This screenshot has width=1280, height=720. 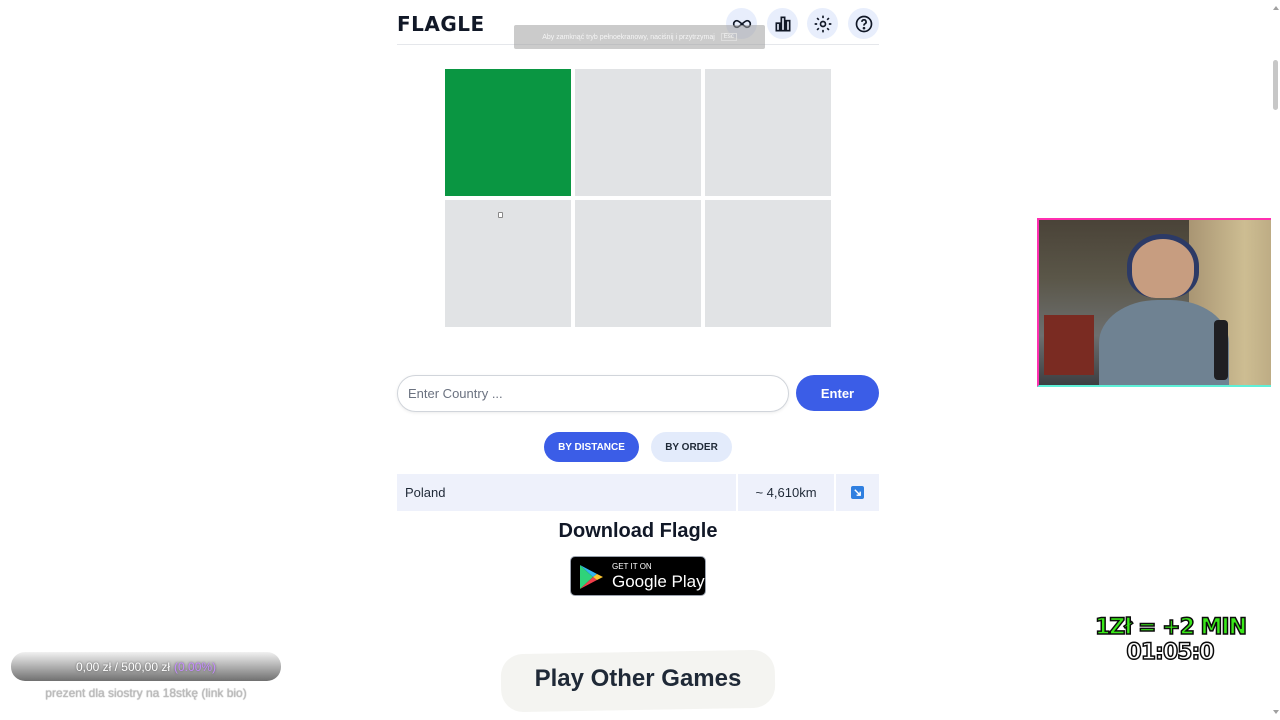 I want to click on guess-direction, so click(x=857, y=492).